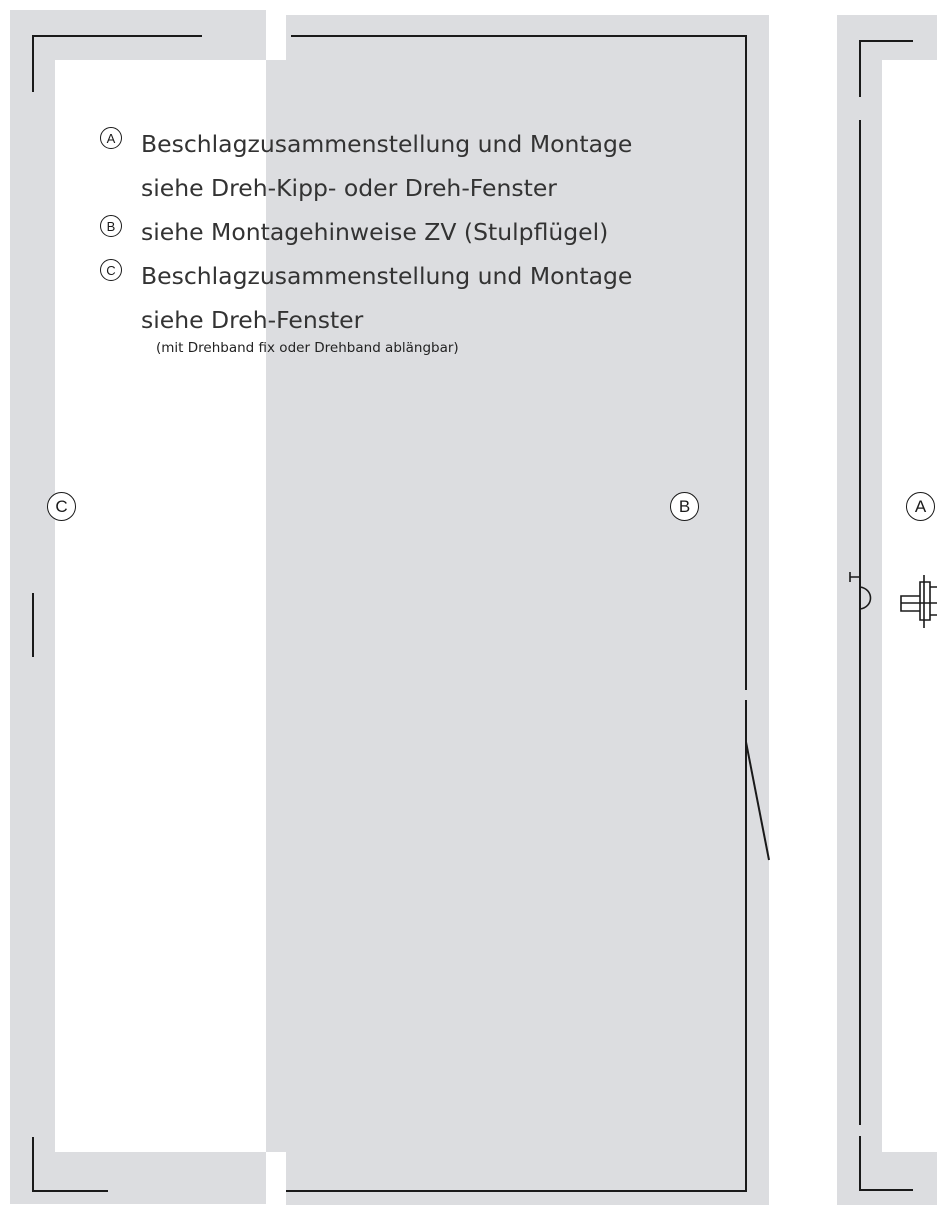  I want to click on right-sash-frame, so click(887, 610).